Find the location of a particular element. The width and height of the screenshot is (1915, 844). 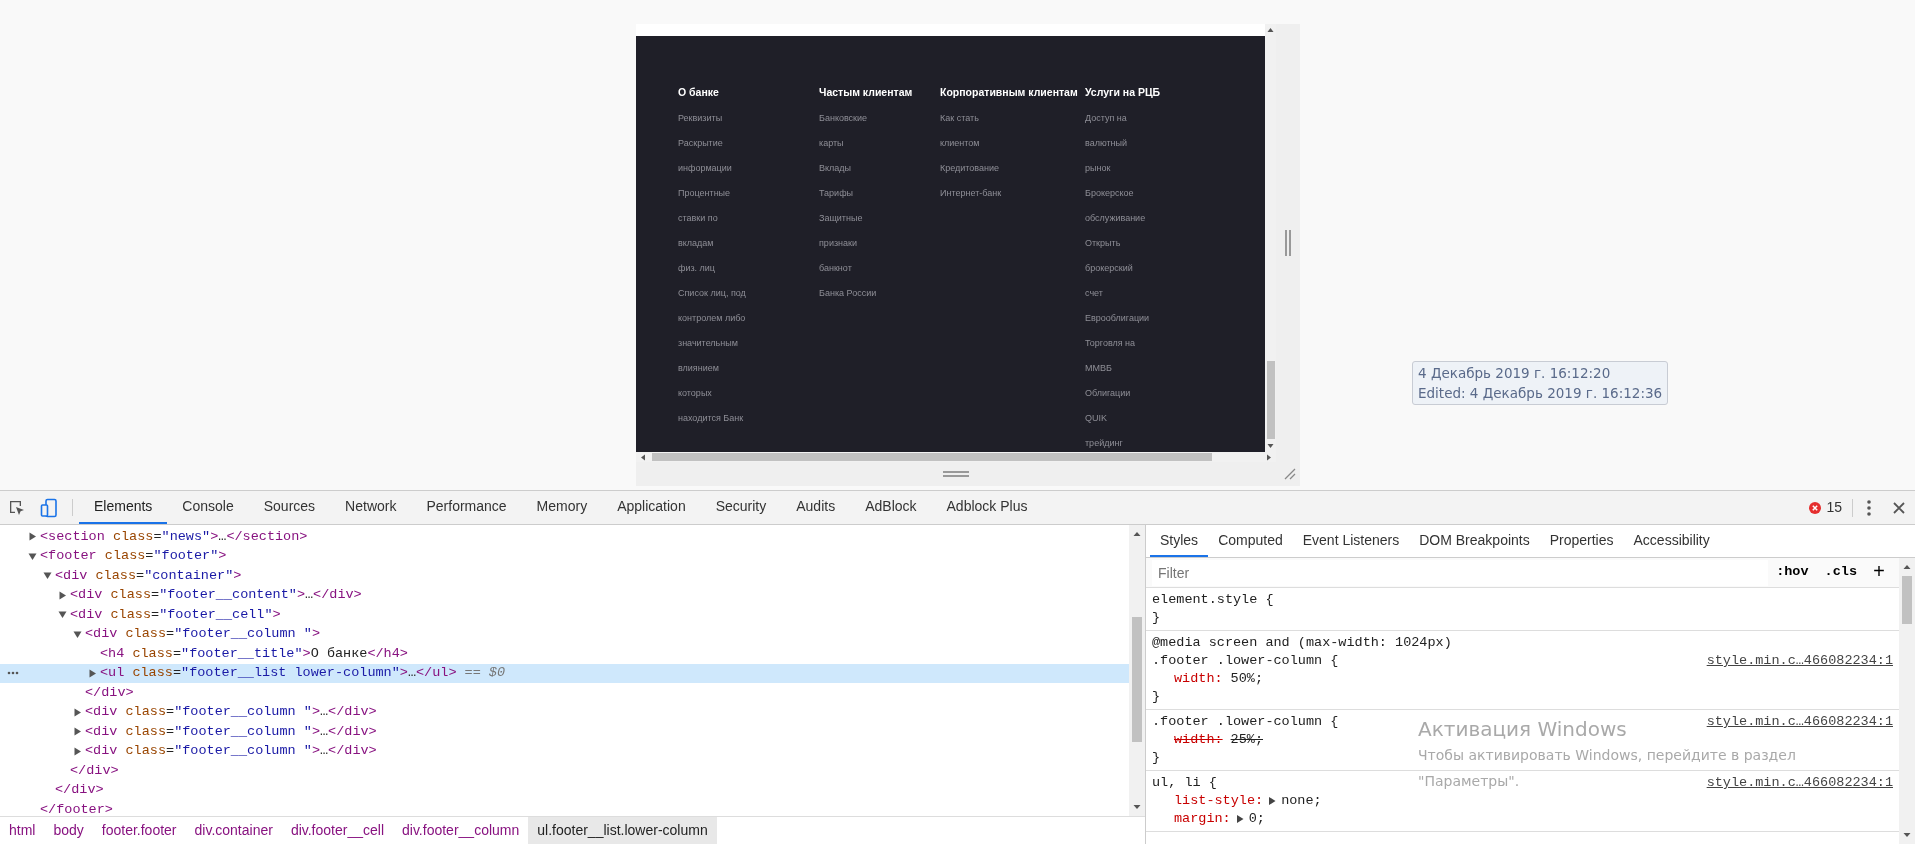

footer-link: Список лиц, под is located at coordinates (748, 293).